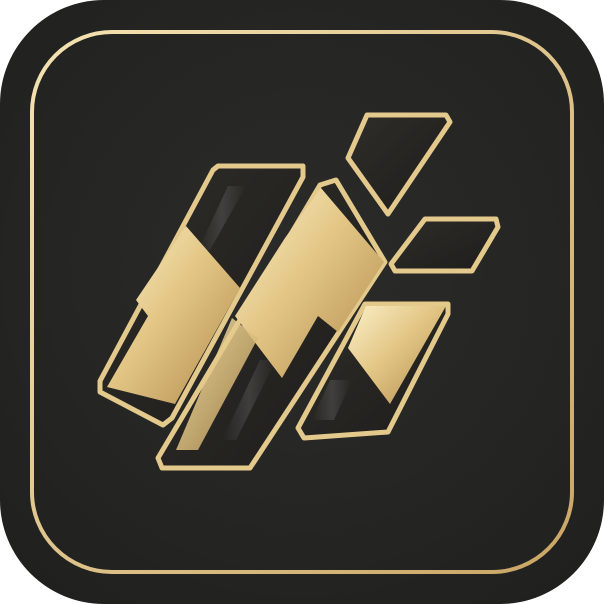 This screenshot has width=604, height=604. What do you see at coordinates (444, 245) in the screenshot?
I see `gold-piece-right` at bounding box center [444, 245].